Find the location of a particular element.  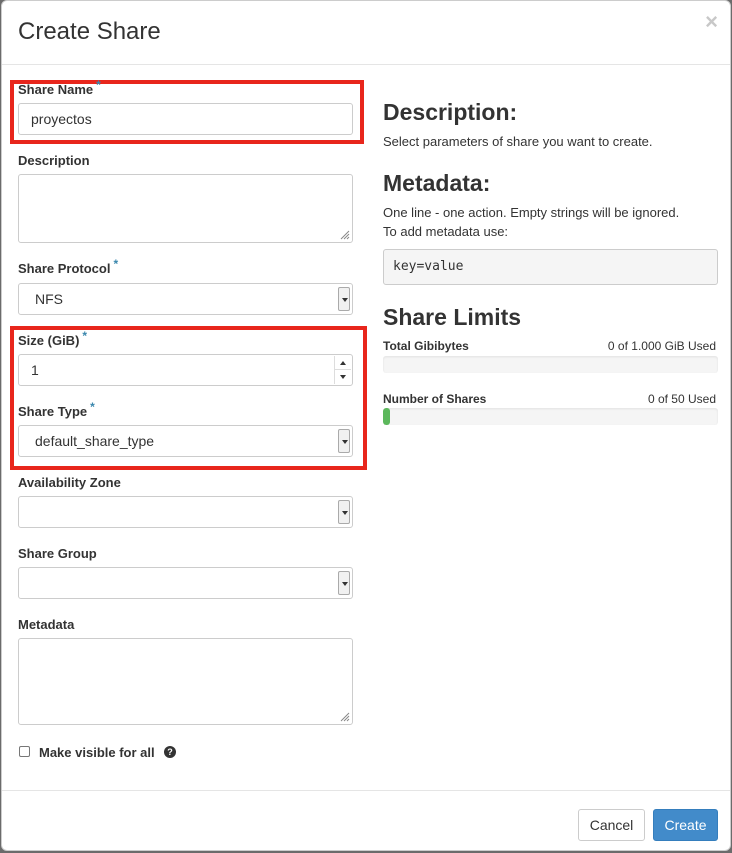

dialog-header: Create Share × is located at coordinates (366, 33).